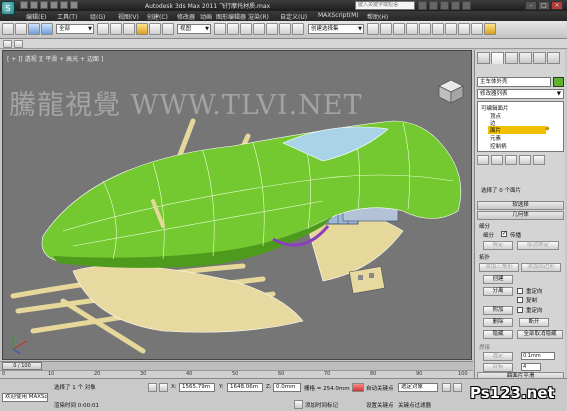 The height and width of the screenshot is (411, 567). What do you see at coordinates (490, 29) in the screenshot?
I see `render-production-icon` at bounding box center [490, 29].